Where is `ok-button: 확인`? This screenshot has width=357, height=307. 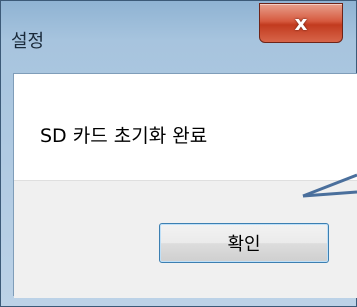
ok-button: 확인 is located at coordinates (244, 243).